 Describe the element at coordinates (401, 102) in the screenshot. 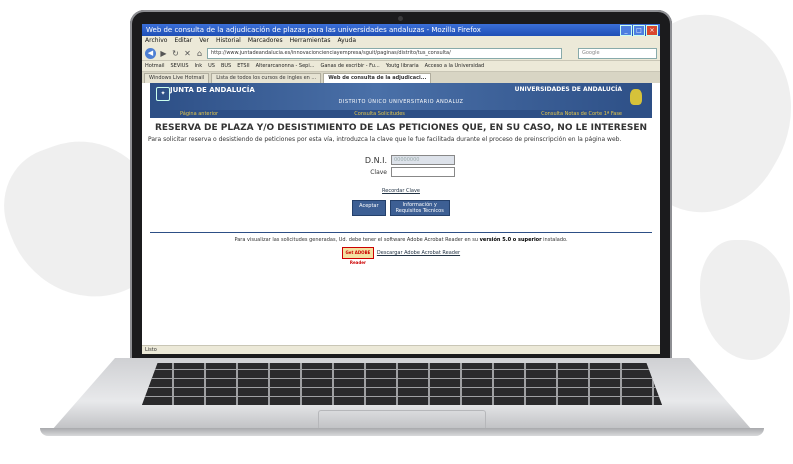

I see `distrito-subtitle: DISTRITO ÚNICO UNIVERSITARIO ANDALUZ` at that location.